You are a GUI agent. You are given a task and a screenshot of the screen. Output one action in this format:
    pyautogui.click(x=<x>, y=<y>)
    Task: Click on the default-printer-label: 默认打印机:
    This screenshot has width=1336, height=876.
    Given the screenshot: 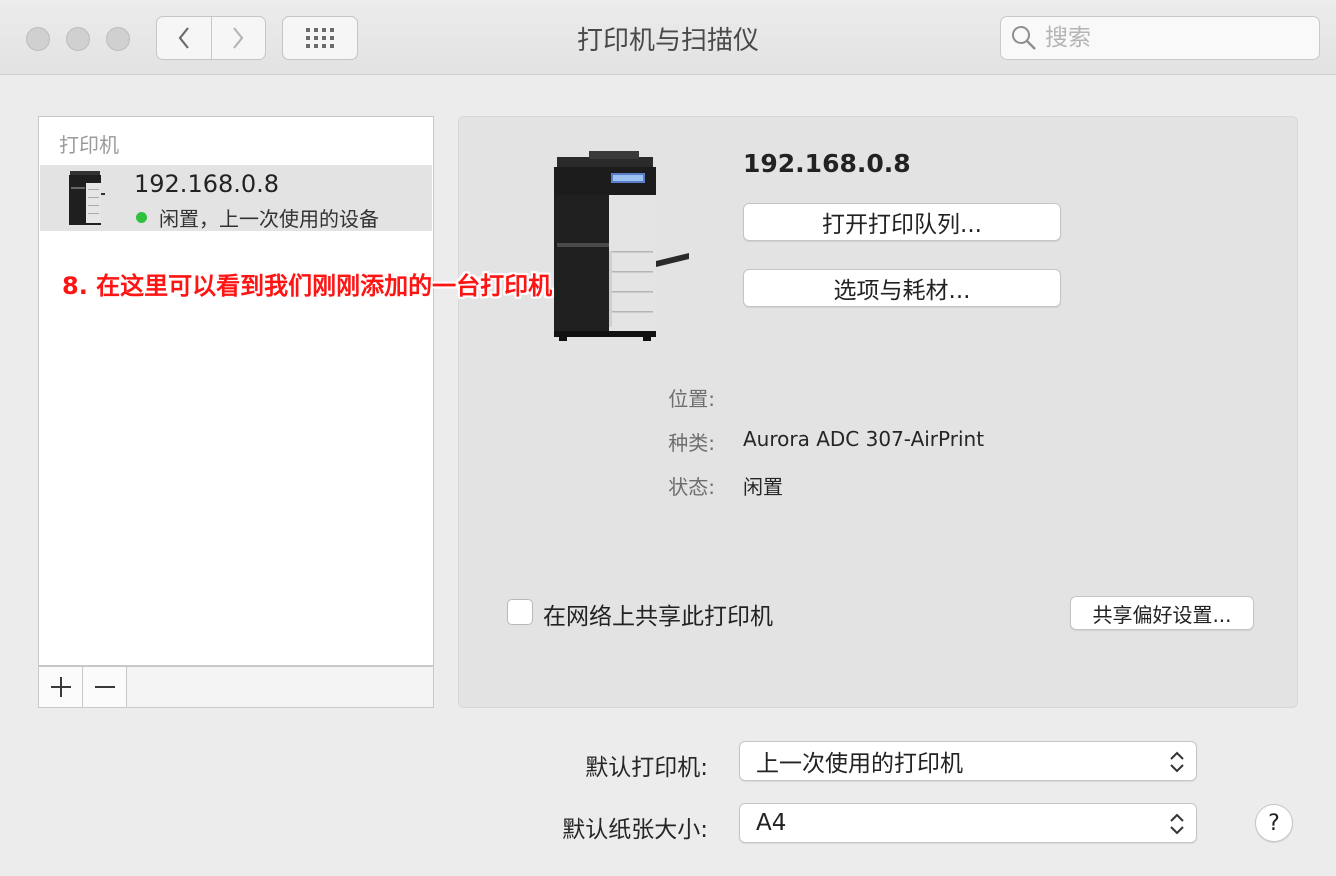 What is the action you would take?
    pyautogui.click(x=646, y=768)
    